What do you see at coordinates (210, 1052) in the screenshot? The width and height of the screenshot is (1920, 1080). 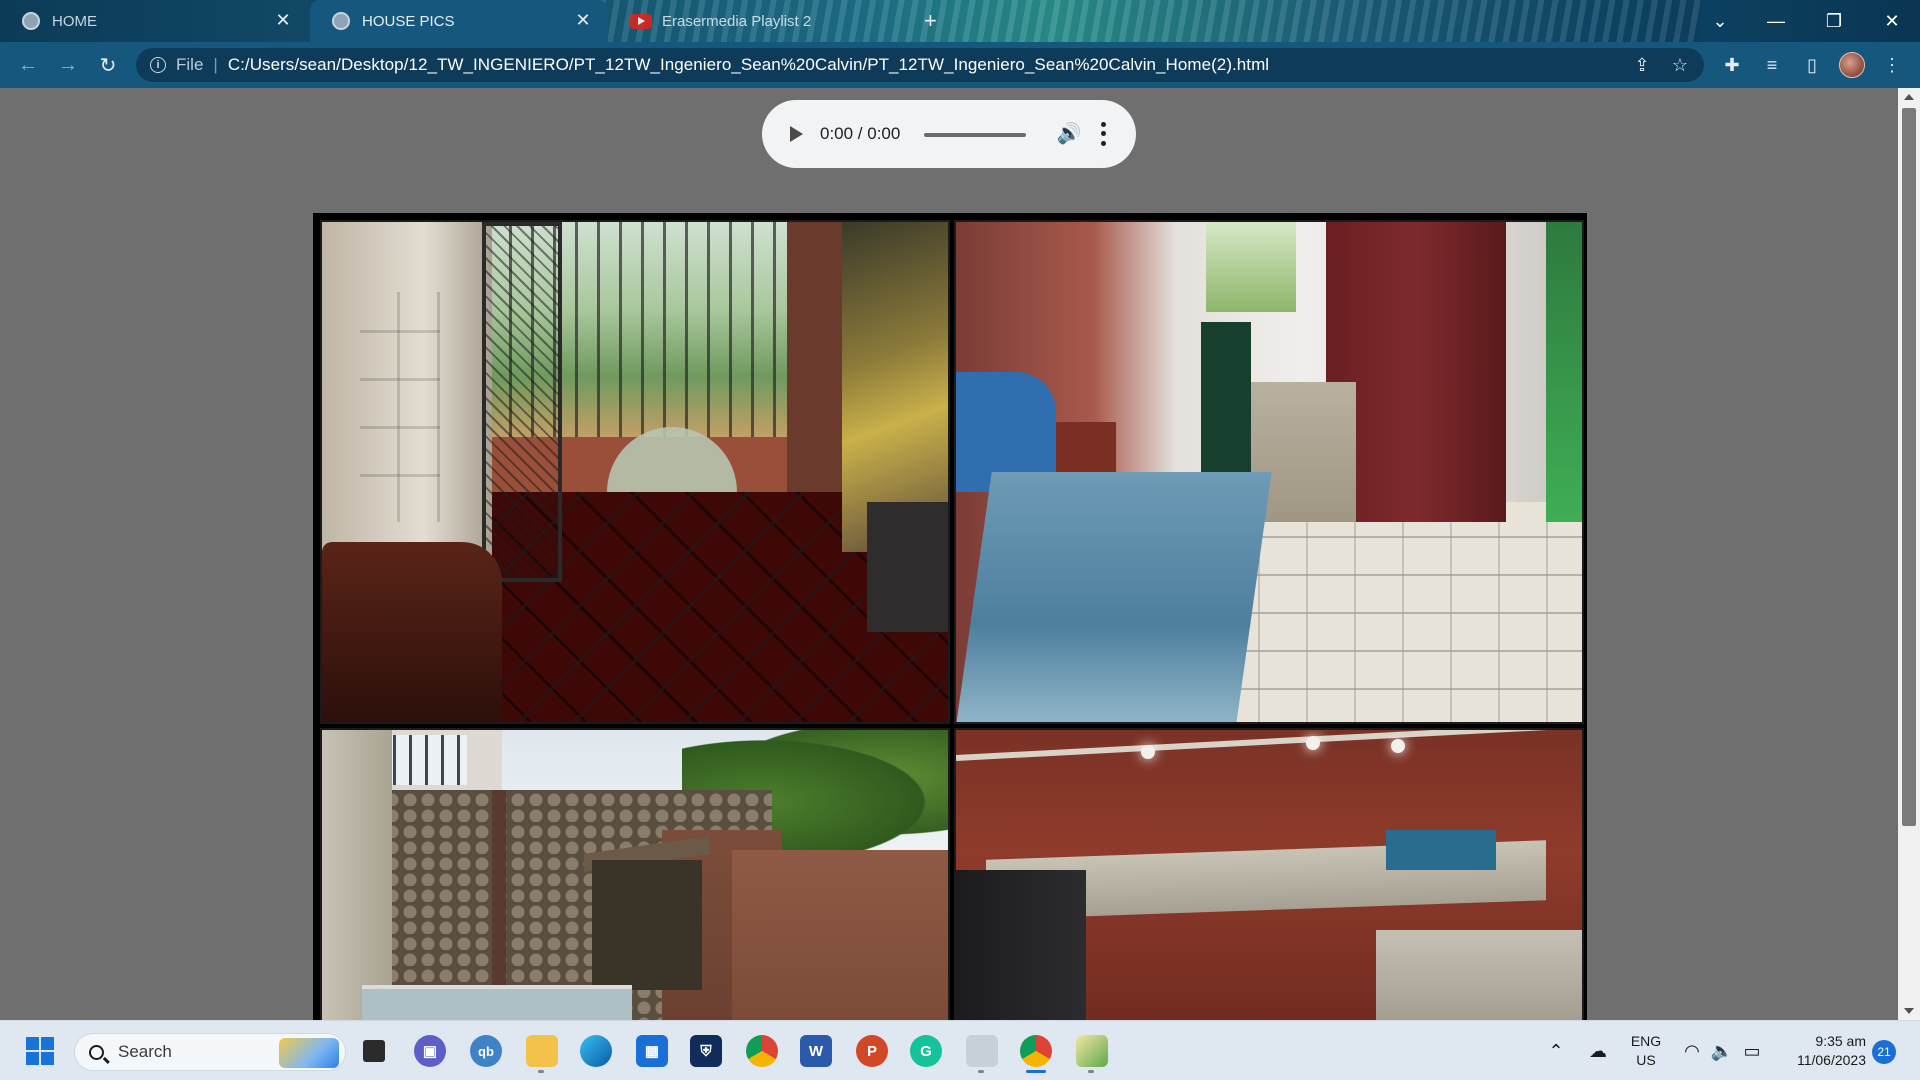 I see `taskbar-search: Search` at bounding box center [210, 1052].